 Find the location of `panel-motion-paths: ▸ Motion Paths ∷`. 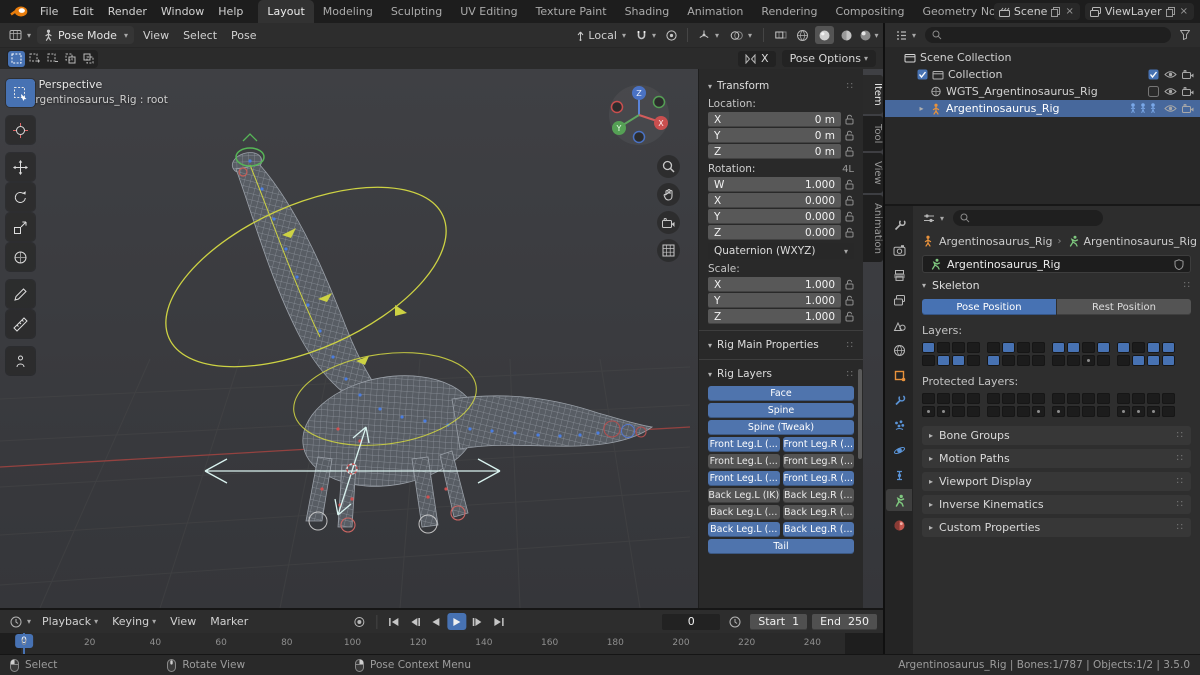

panel-motion-paths: ▸ Motion Paths ∷ is located at coordinates (1056, 458).